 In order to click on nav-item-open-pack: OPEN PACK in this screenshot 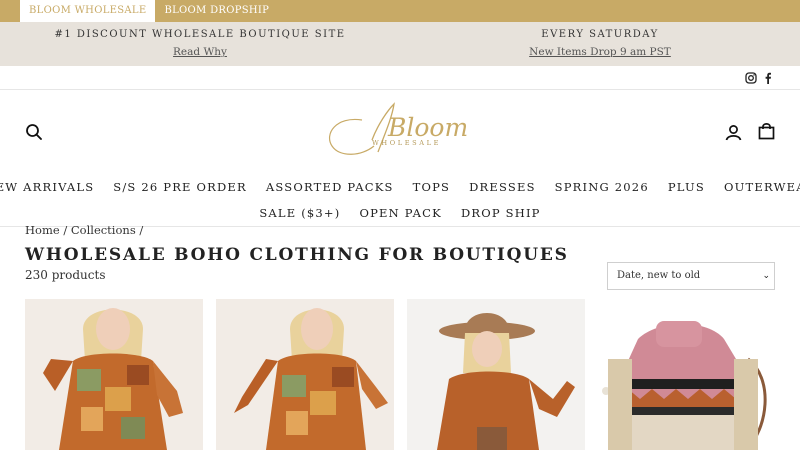, I will do `click(400, 213)`.